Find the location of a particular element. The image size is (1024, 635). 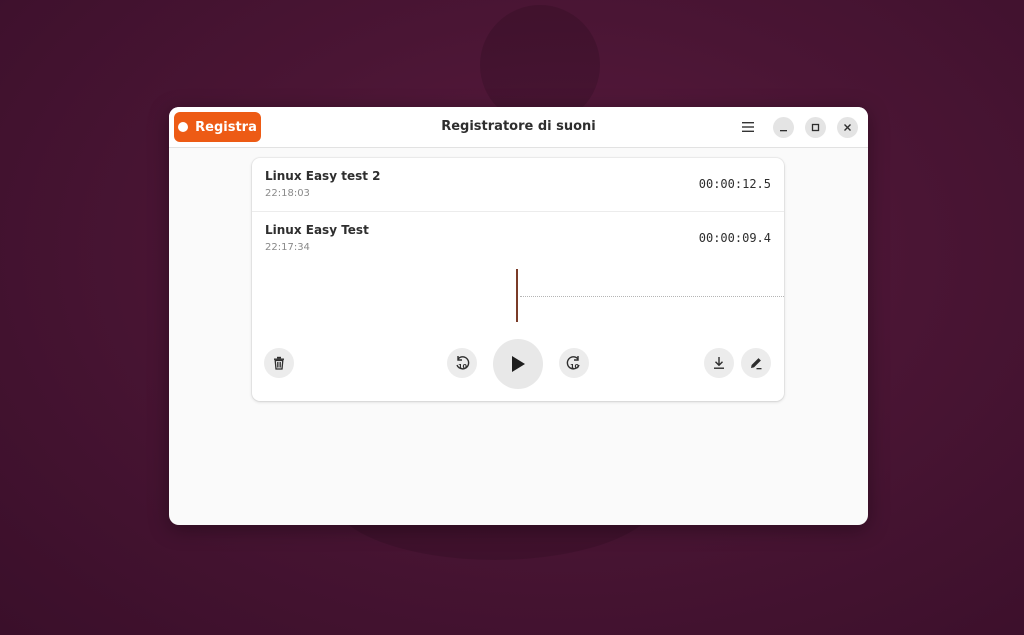

recording-time: 22:18:03 is located at coordinates (287, 193).